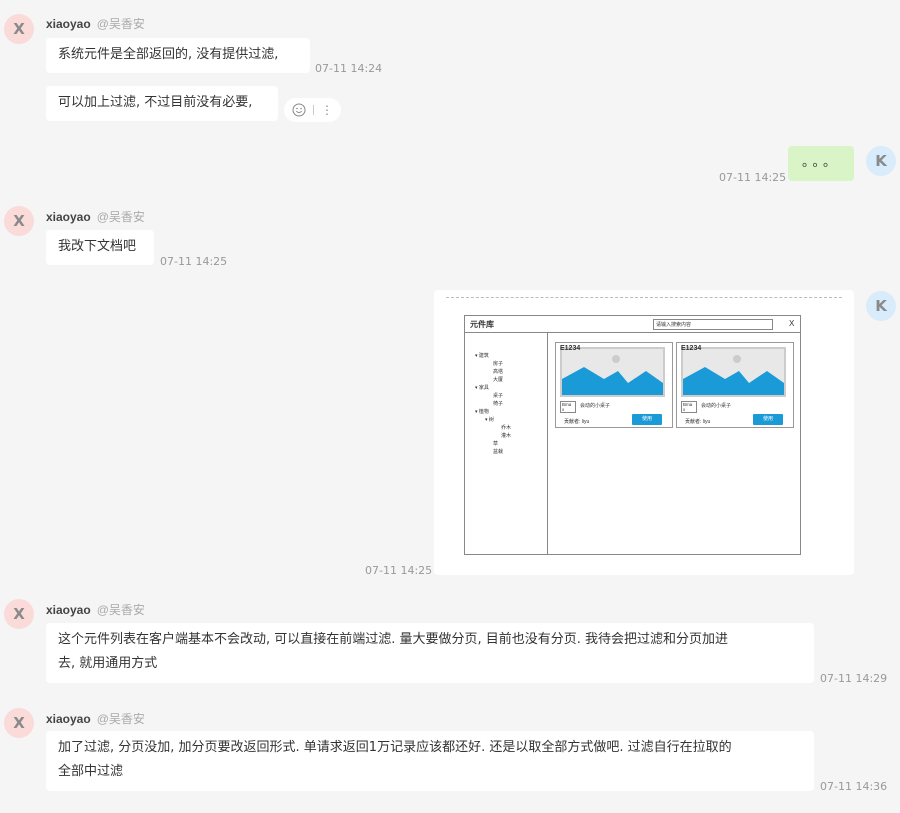 This screenshot has height=813, width=900. What do you see at coordinates (713, 324) in the screenshot?
I see `wireframe-search-input: 请输入搜索内容` at bounding box center [713, 324].